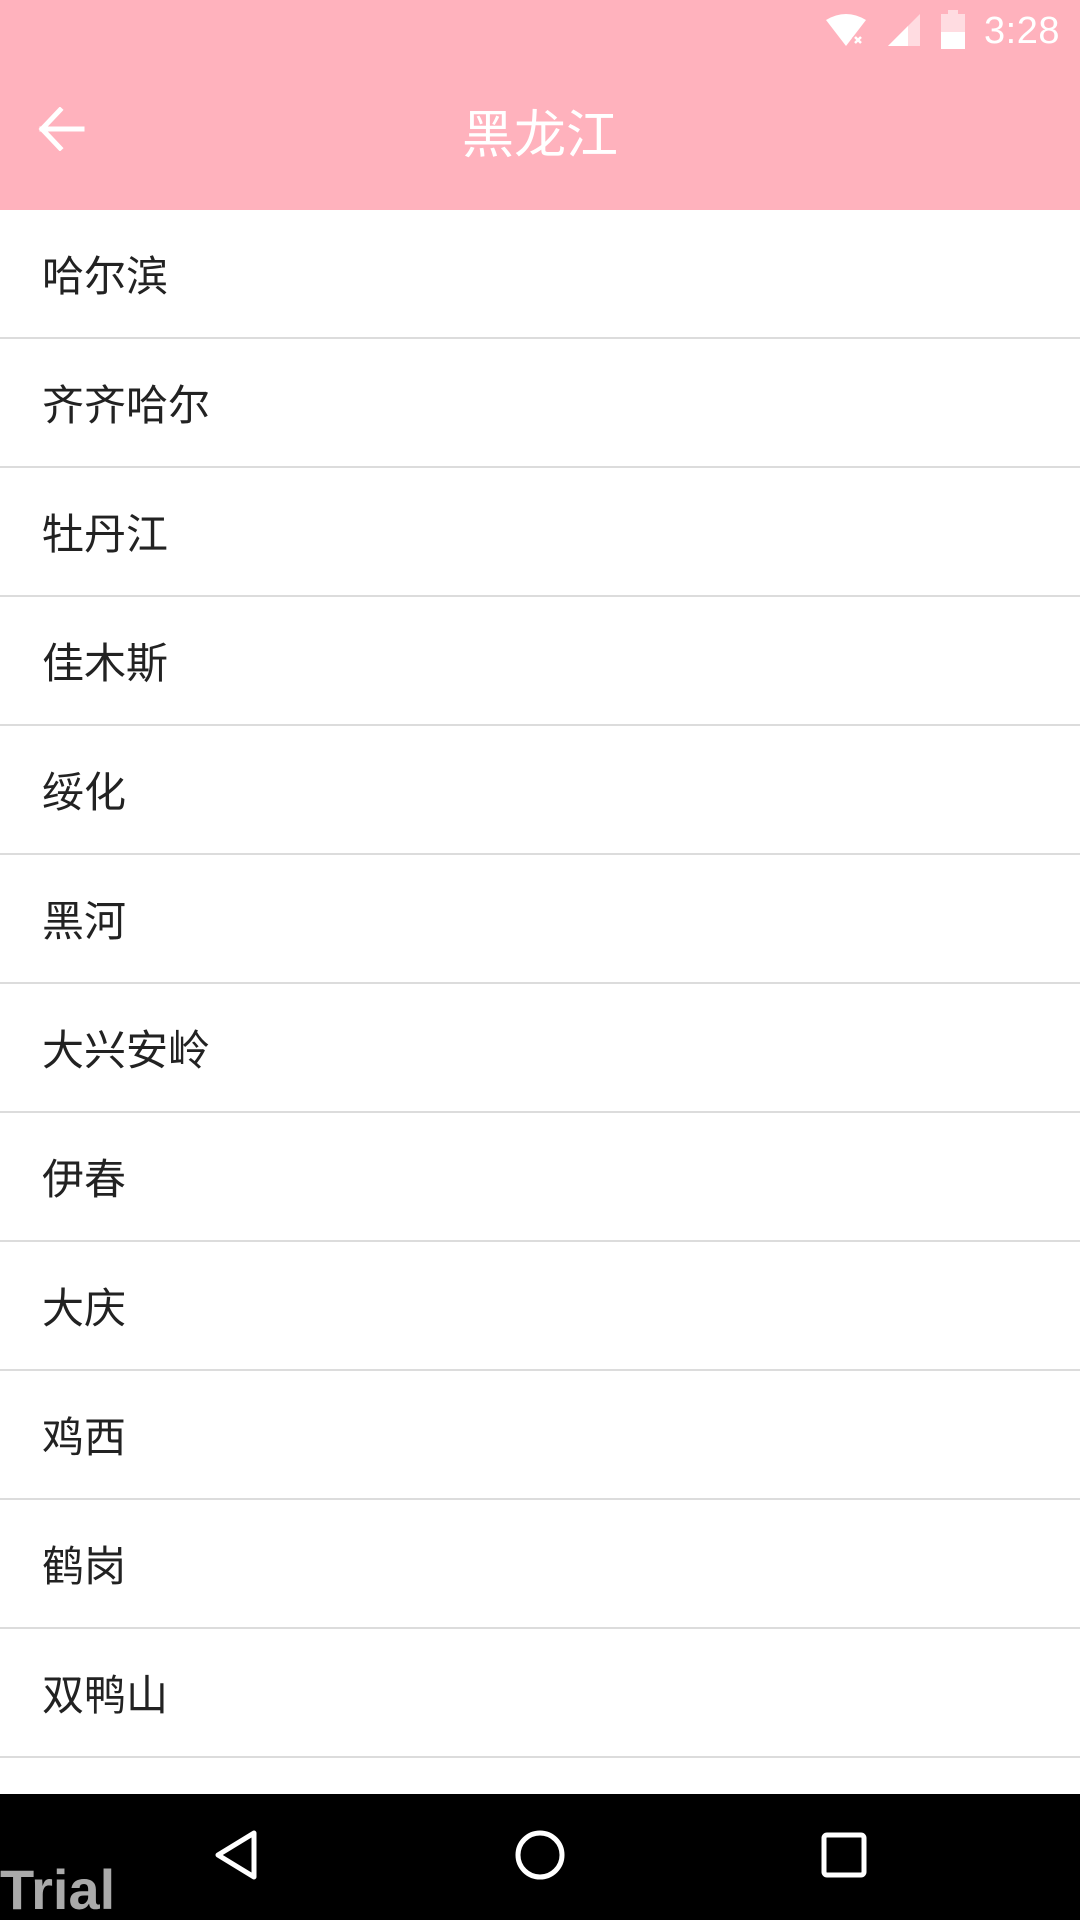 The height and width of the screenshot is (1920, 1080). I want to click on list-item: 佳木斯, so click(540, 661).